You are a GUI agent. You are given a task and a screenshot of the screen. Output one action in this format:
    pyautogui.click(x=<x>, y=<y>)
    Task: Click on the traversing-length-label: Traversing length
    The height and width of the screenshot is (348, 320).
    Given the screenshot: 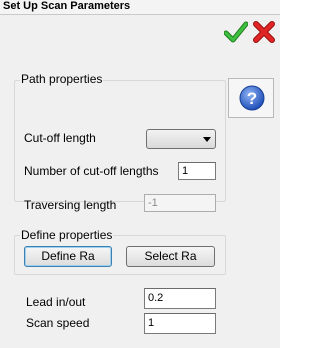 What is the action you would take?
    pyautogui.click(x=70, y=205)
    